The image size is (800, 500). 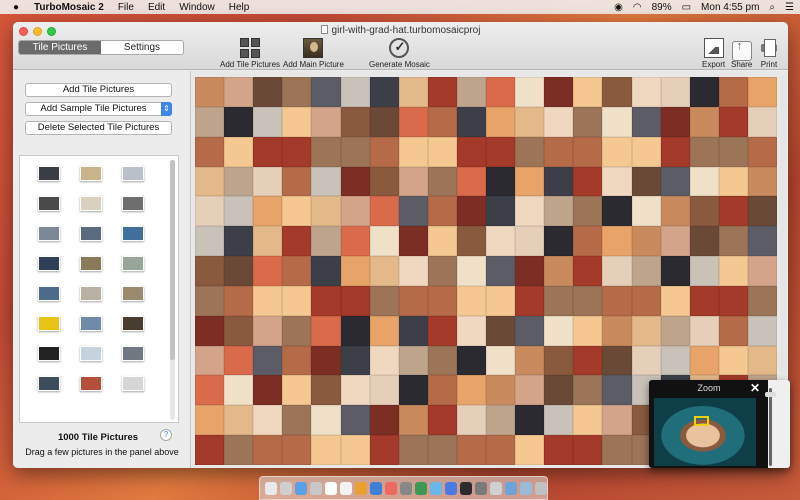 I want to click on zoom-close-icon: ✕, so click(x=755, y=388).